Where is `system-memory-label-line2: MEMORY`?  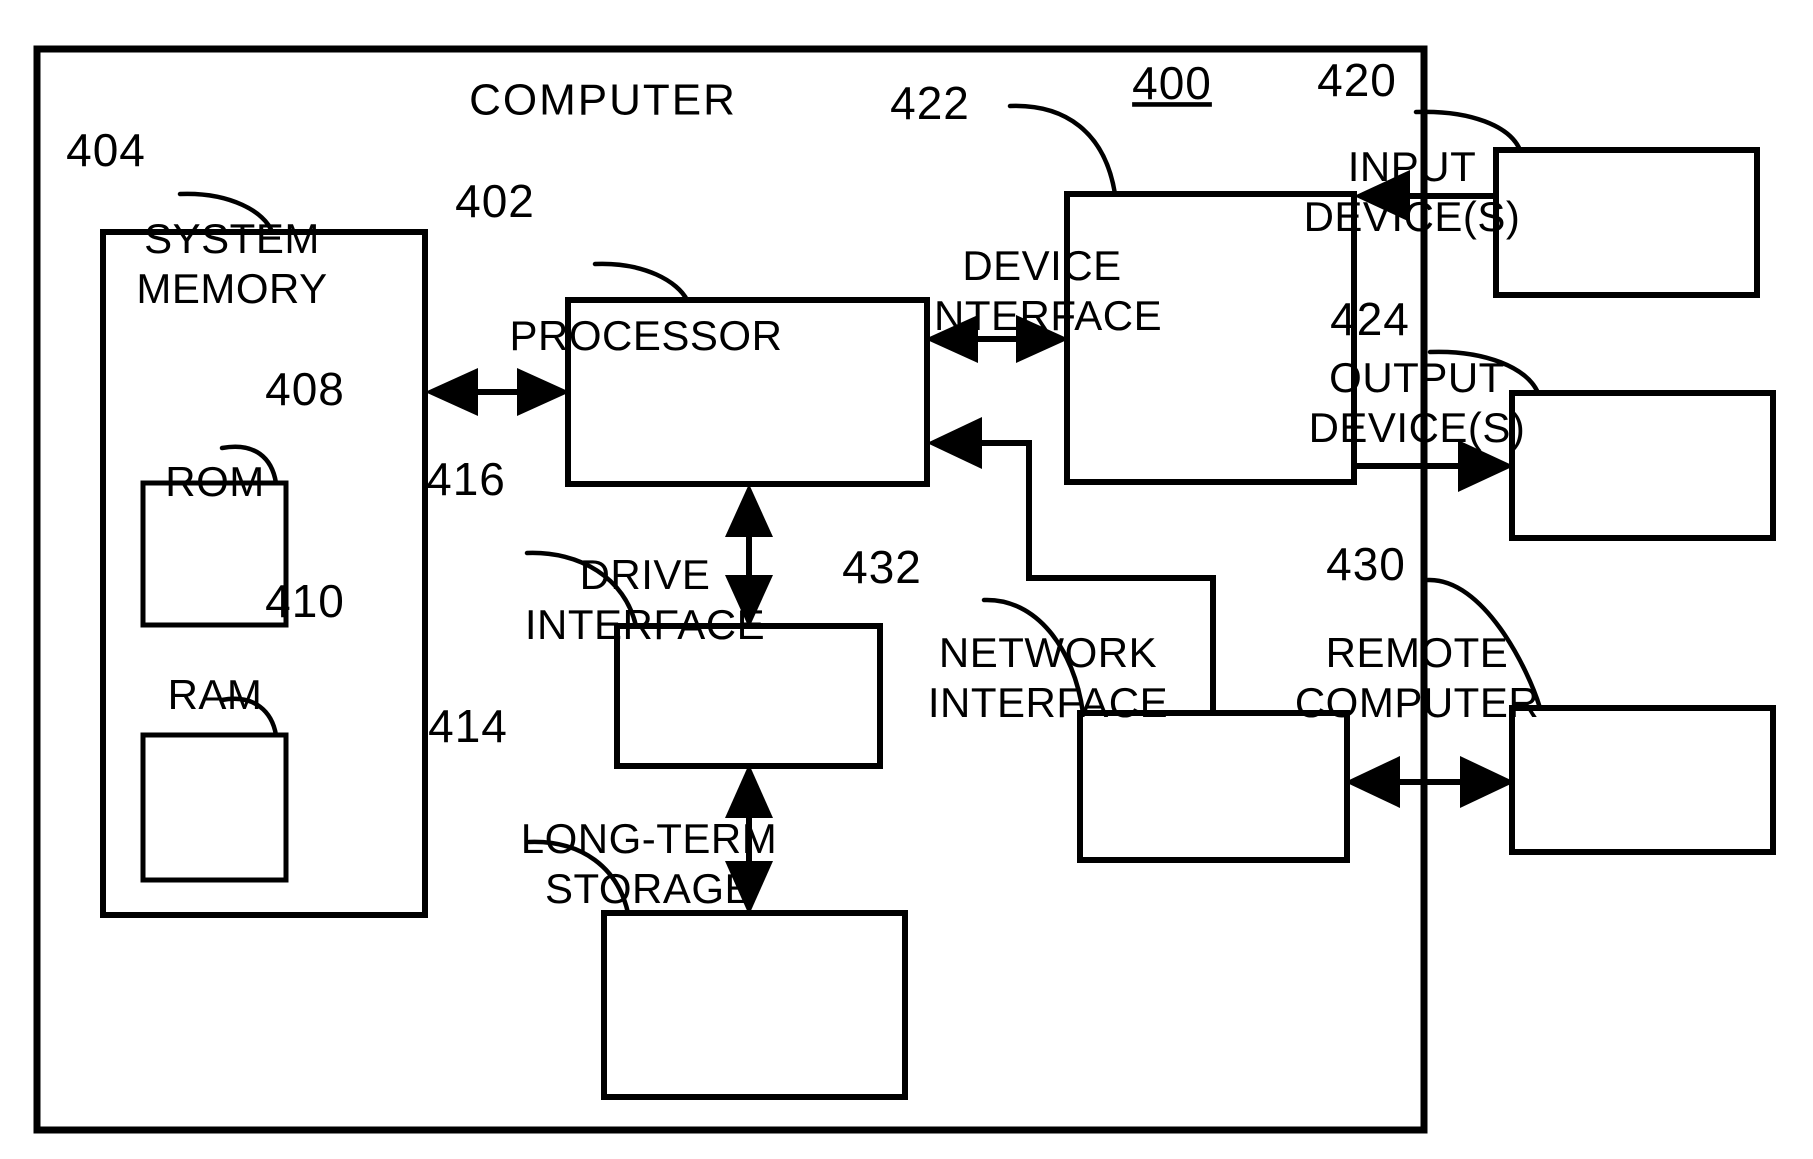 system-memory-label-line2: MEMORY is located at coordinates (231, 288).